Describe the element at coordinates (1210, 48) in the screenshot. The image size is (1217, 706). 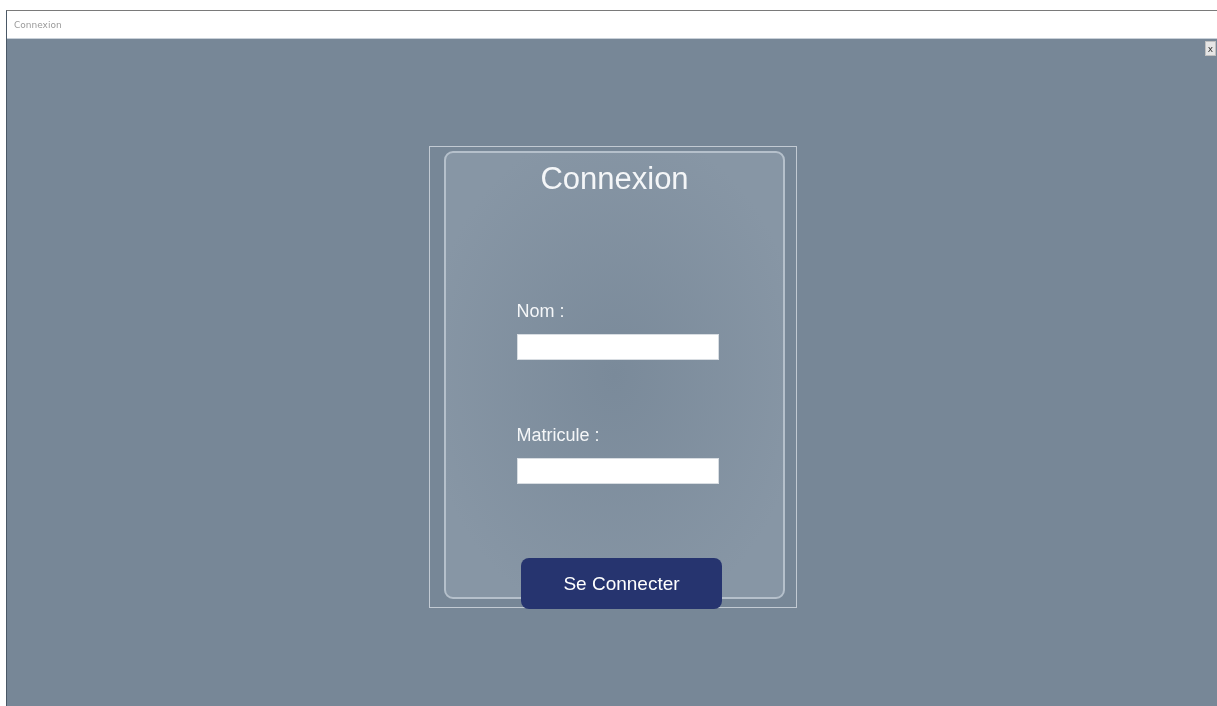
I see `close-button: x` at that location.